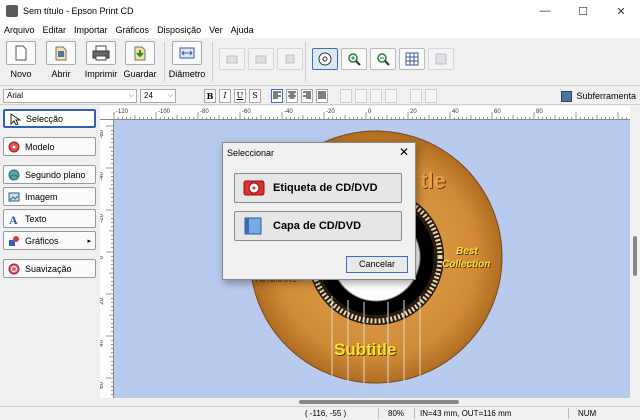 The image size is (640, 420). I want to click on justify-button, so click(322, 96).